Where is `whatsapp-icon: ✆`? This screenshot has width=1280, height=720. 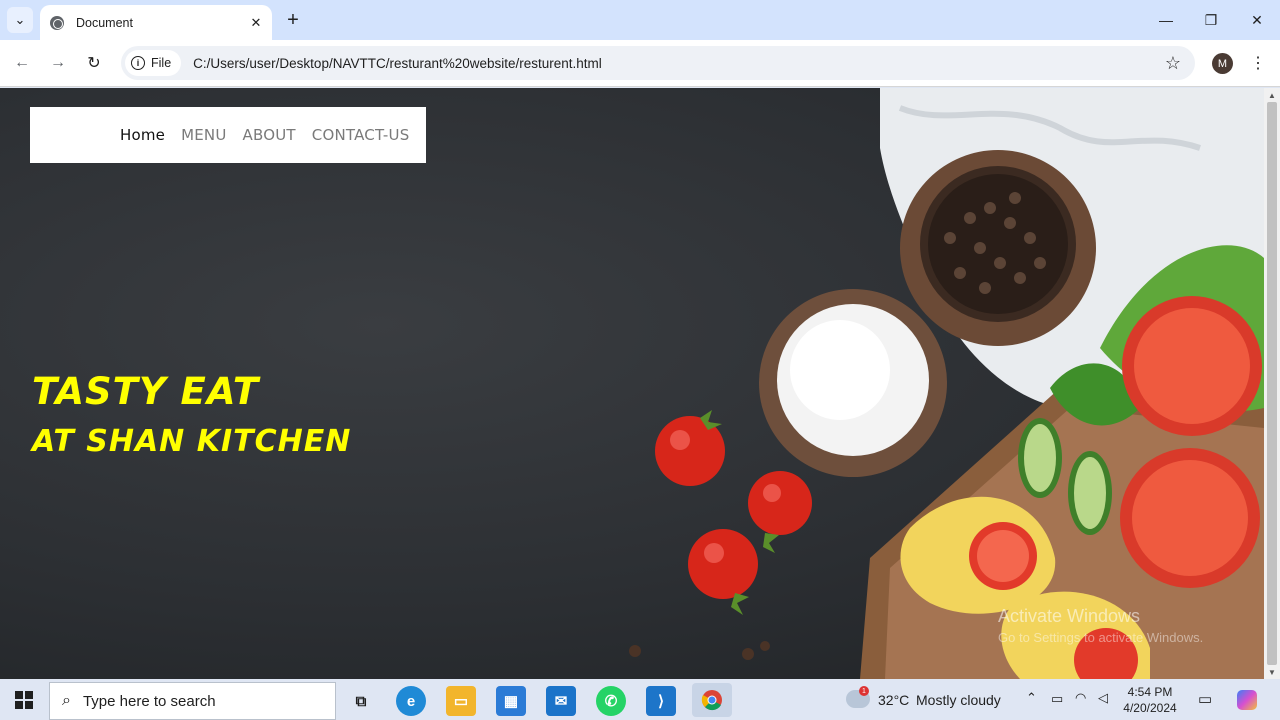 whatsapp-icon: ✆ is located at coordinates (611, 701).